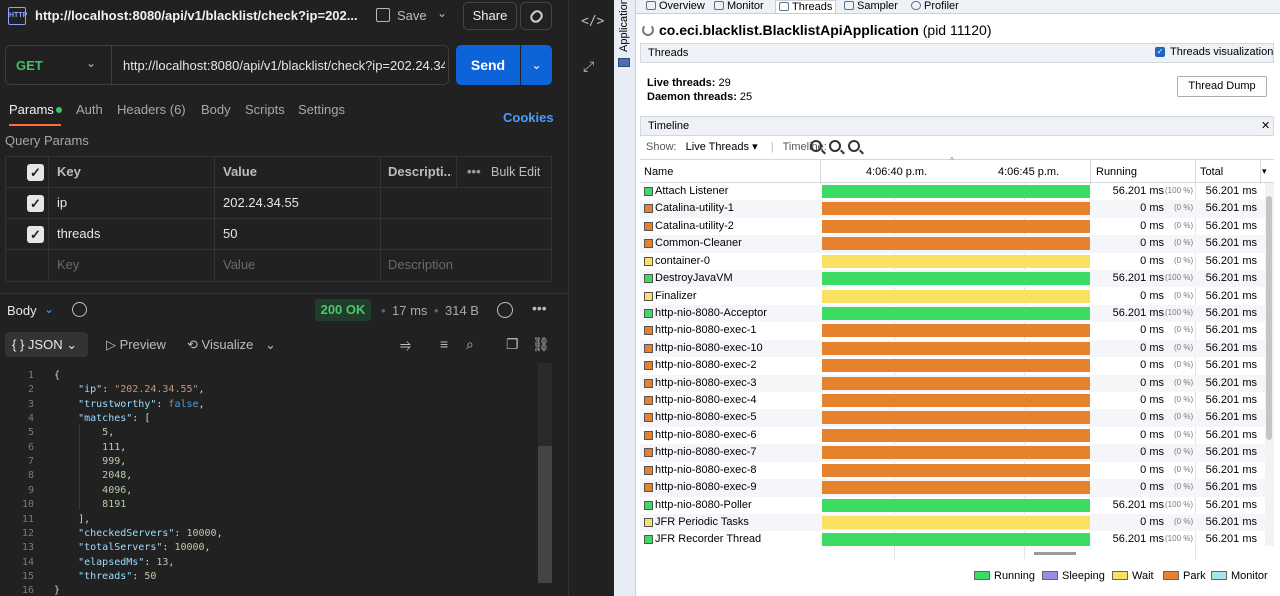 The image size is (1280, 596). I want to click on applications-label: Applications, so click(624, 26).